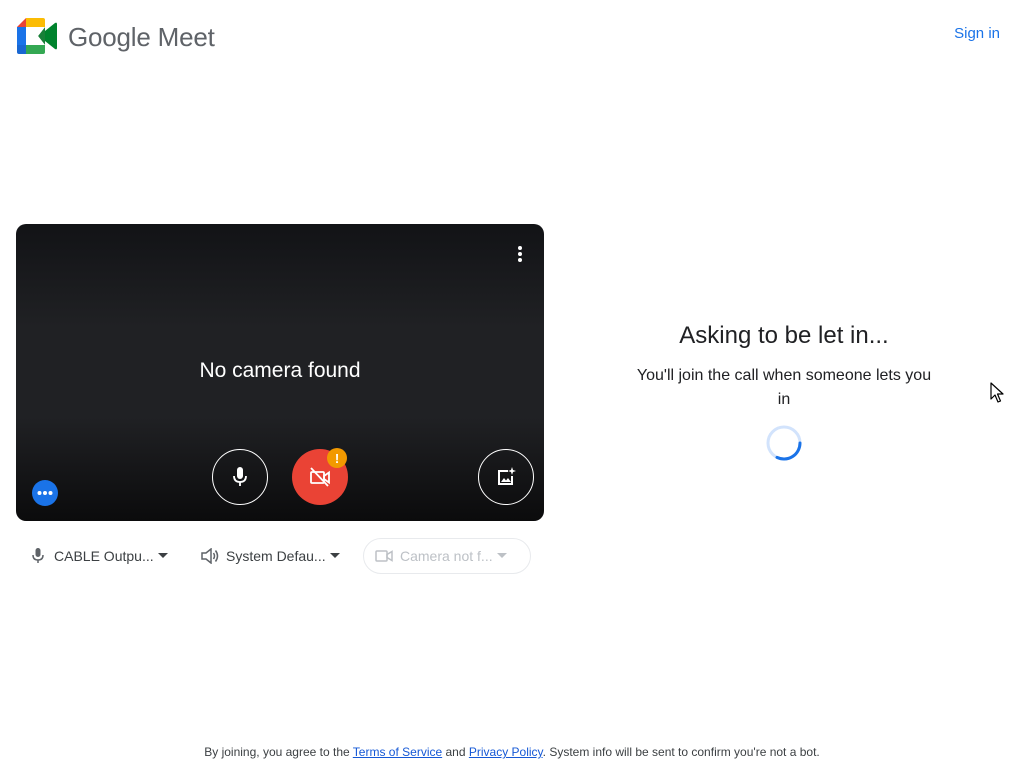  What do you see at coordinates (977, 33) in the screenshot?
I see `sign-in-link: Sign in` at bounding box center [977, 33].